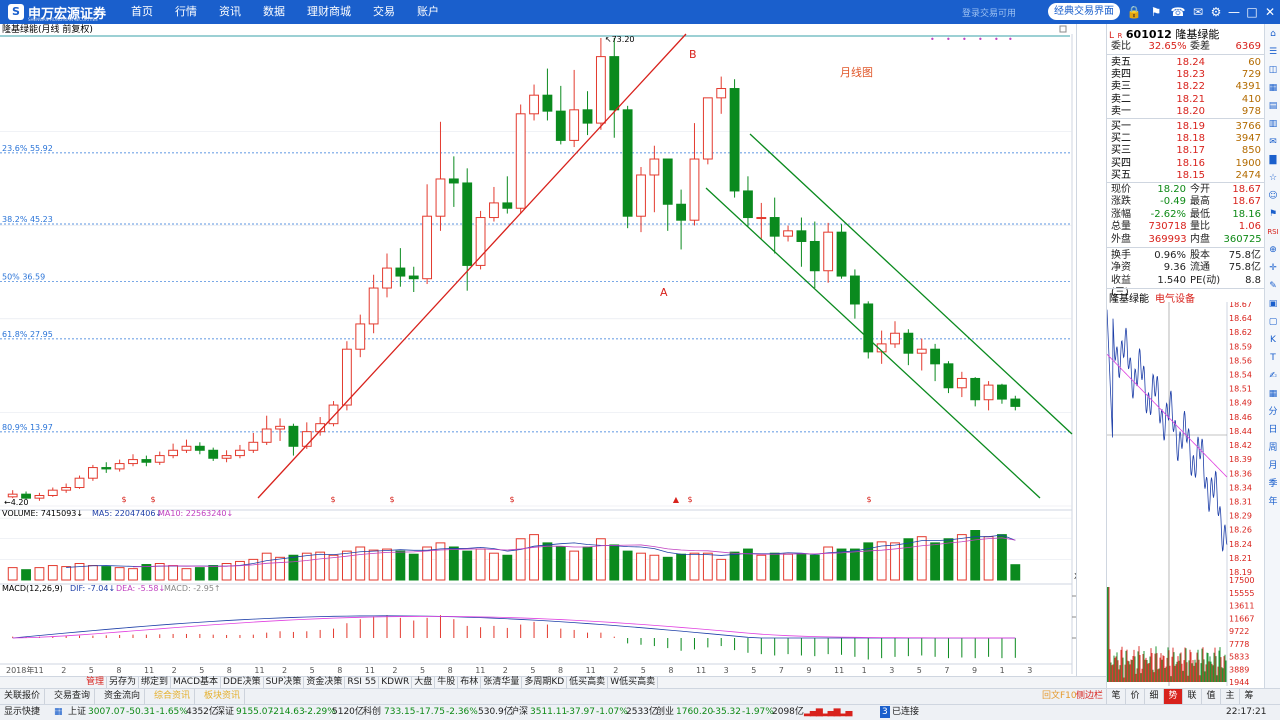 The height and width of the screenshot is (720, 1280). What do you see at coordinates (242, 682) in the screenshot?
I see `indicator-tab-4: DDE决策` at bounding box center [242, 682].